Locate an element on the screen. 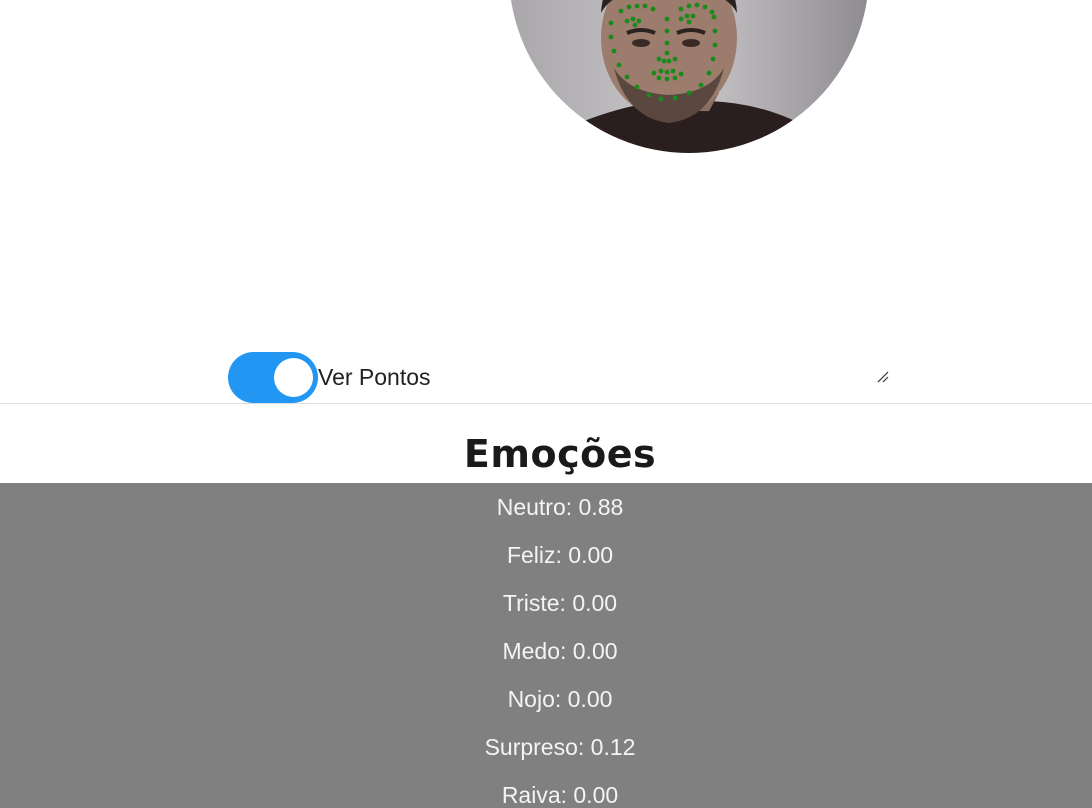 The width and height of the screenshot is (1092, 808). emotion-happy: Feliz: 0.00 is located at coordinates (560, 555).